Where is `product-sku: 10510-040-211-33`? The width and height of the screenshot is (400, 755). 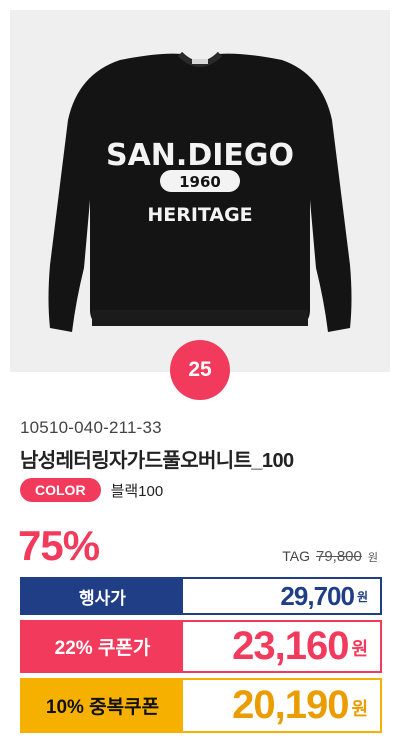
product-sku: 10510-040-211-33 is located at coordinates (91, 427).